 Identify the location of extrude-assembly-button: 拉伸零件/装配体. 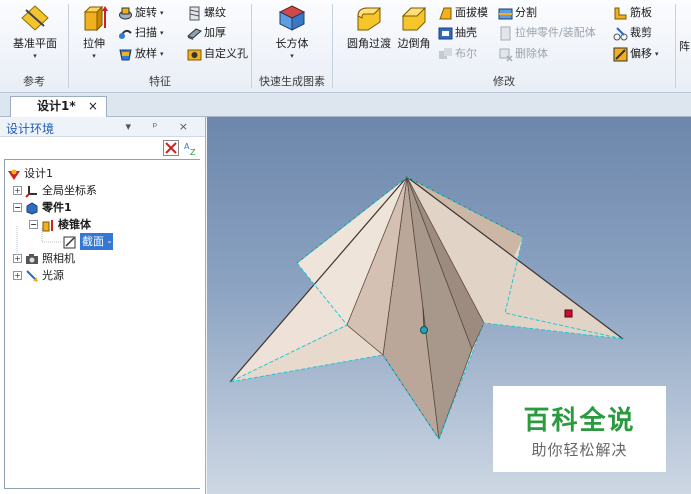
(547, 33).